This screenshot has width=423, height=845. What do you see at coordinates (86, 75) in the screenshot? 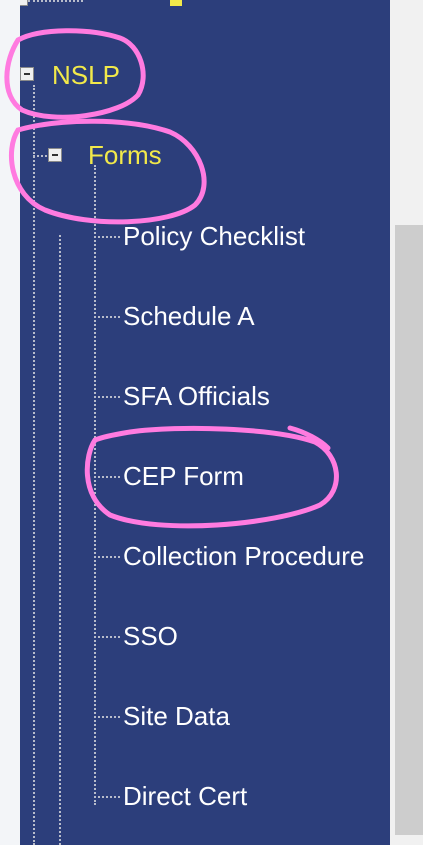
I see `tree-node-nslp: NSLP` at bounding box center [86, 75].